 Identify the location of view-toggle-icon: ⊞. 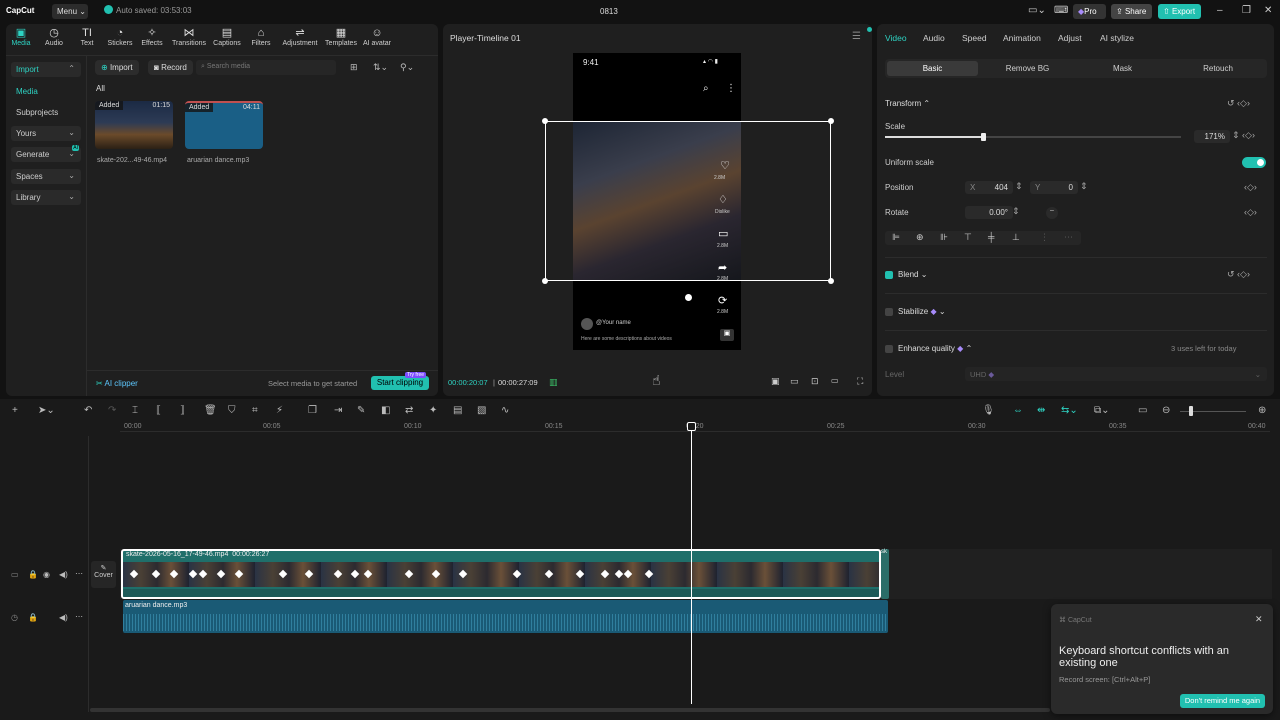
(354, 67).